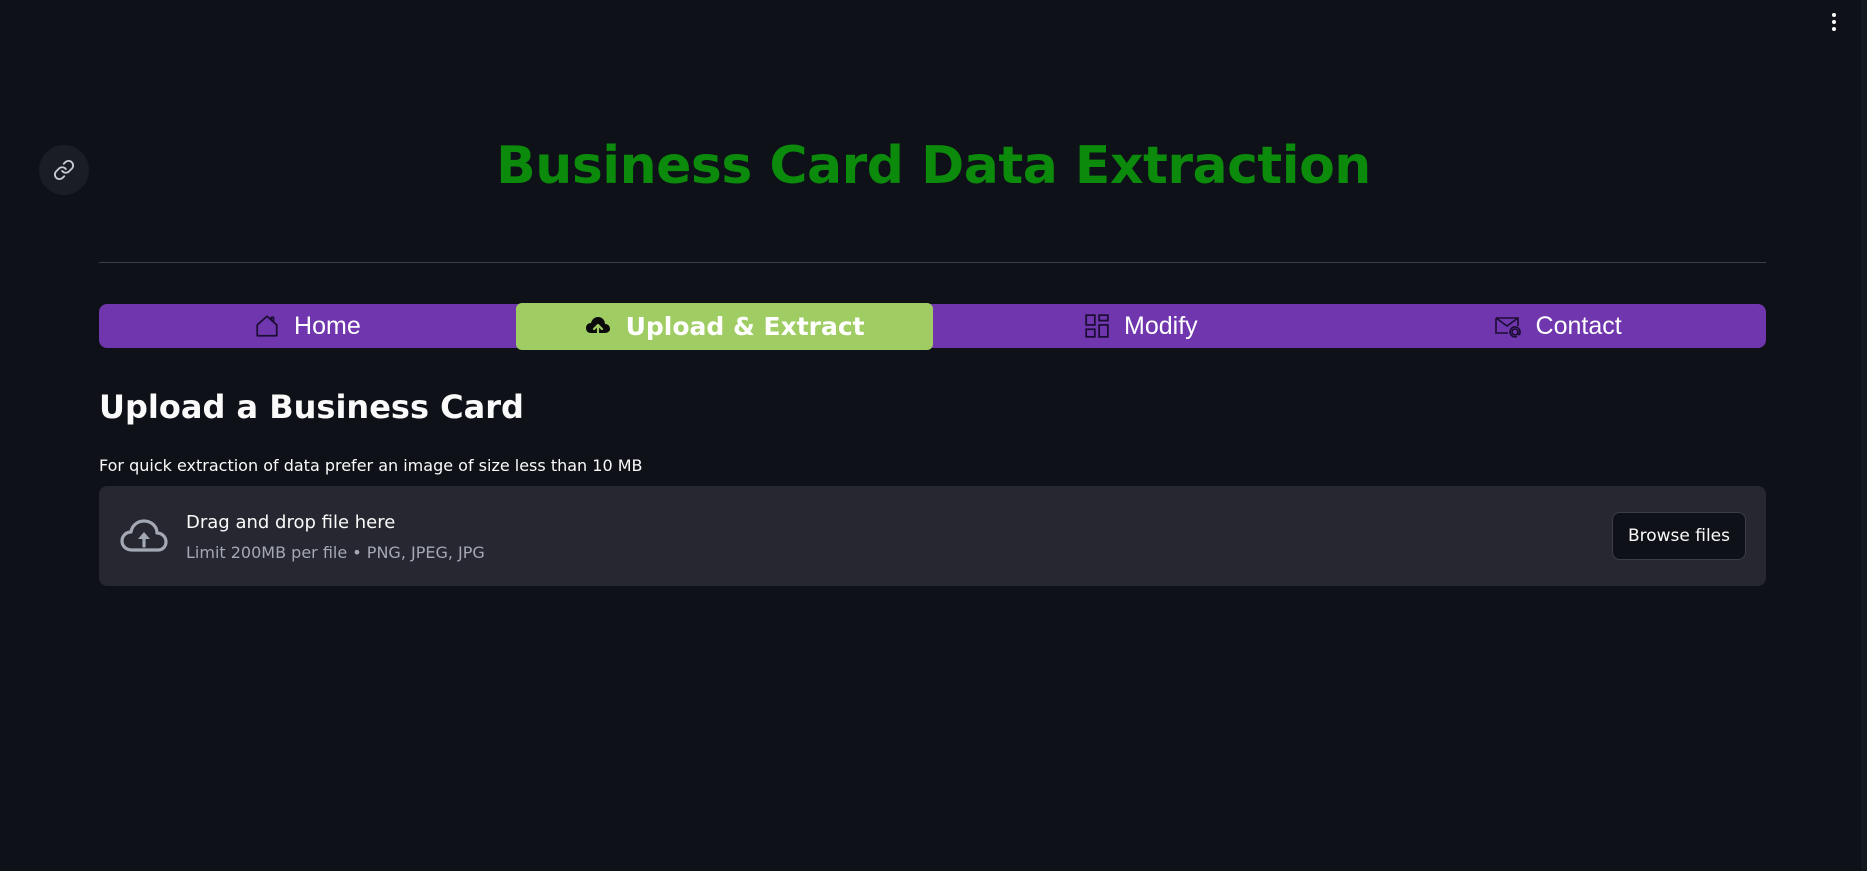 This screenshot has width=1867, height=871. What do you see at coordinates (1834, 22) in the screenshot?
I see `main-menu-button` at bounding box center [1834, 22].